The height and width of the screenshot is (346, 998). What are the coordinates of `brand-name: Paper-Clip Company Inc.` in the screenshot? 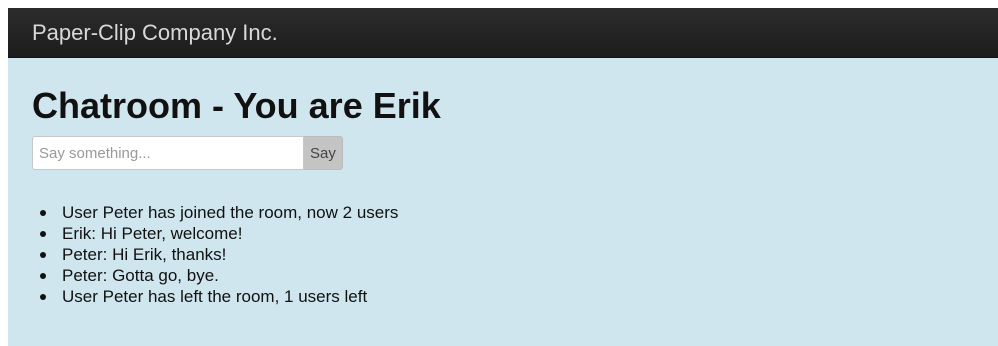 It's located at (155, 33).